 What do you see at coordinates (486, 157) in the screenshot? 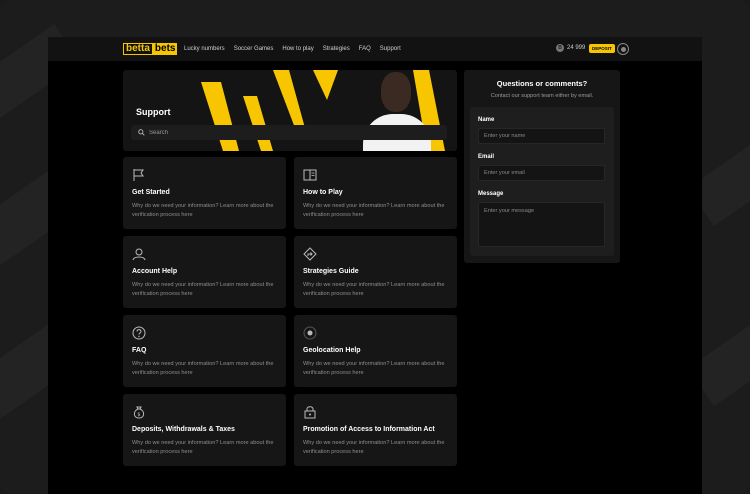
I see `email-label: Email` at bounding box center [486, 157].